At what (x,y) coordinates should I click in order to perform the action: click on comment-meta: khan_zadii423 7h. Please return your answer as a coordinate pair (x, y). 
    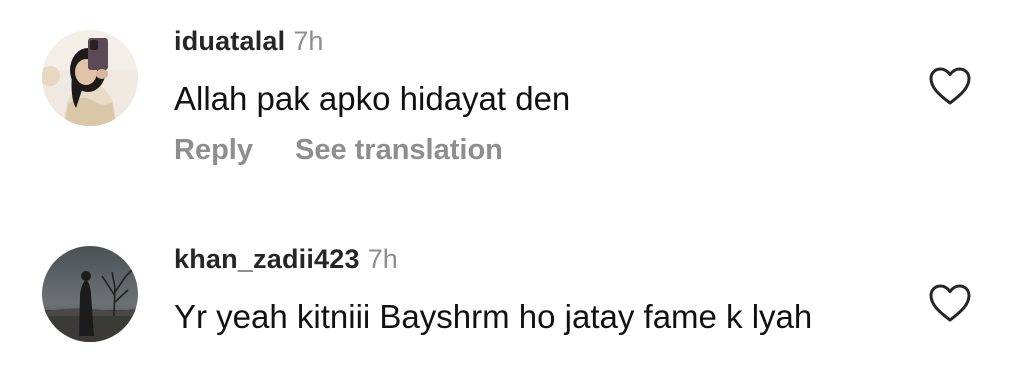
    Looking at the image, I should click on (286, 259).